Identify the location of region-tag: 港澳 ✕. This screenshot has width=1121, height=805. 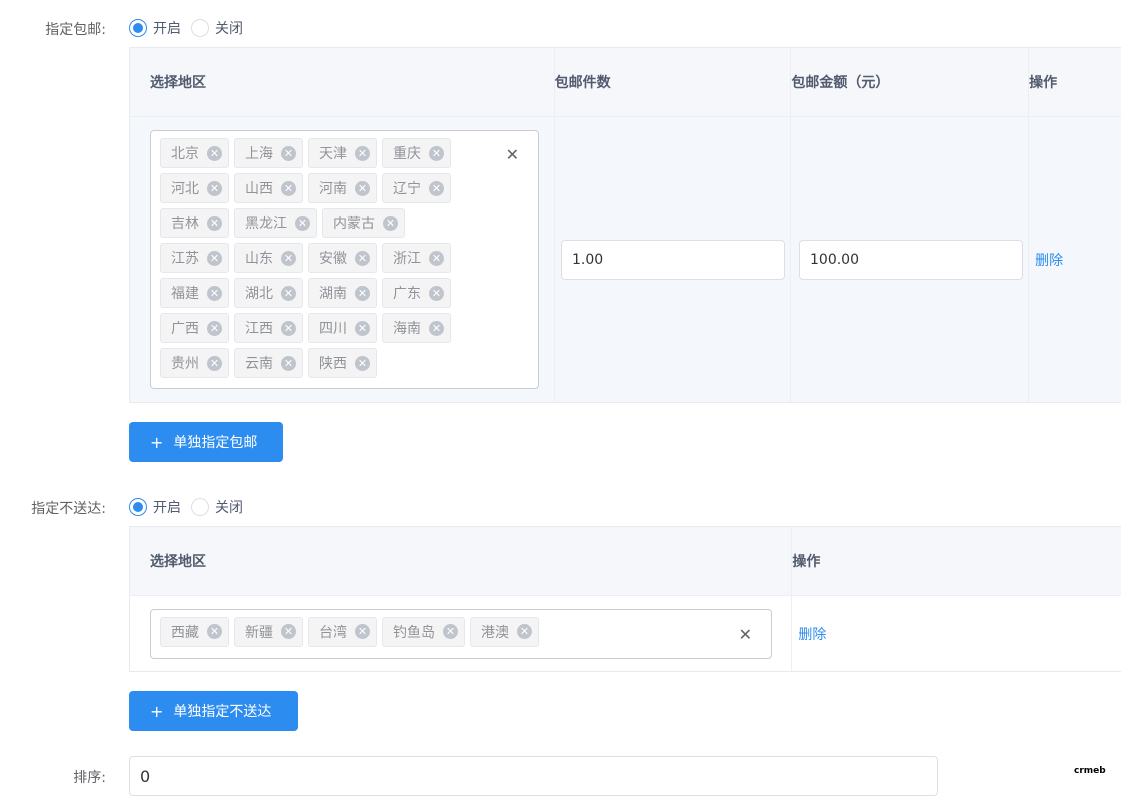
(504, 631).